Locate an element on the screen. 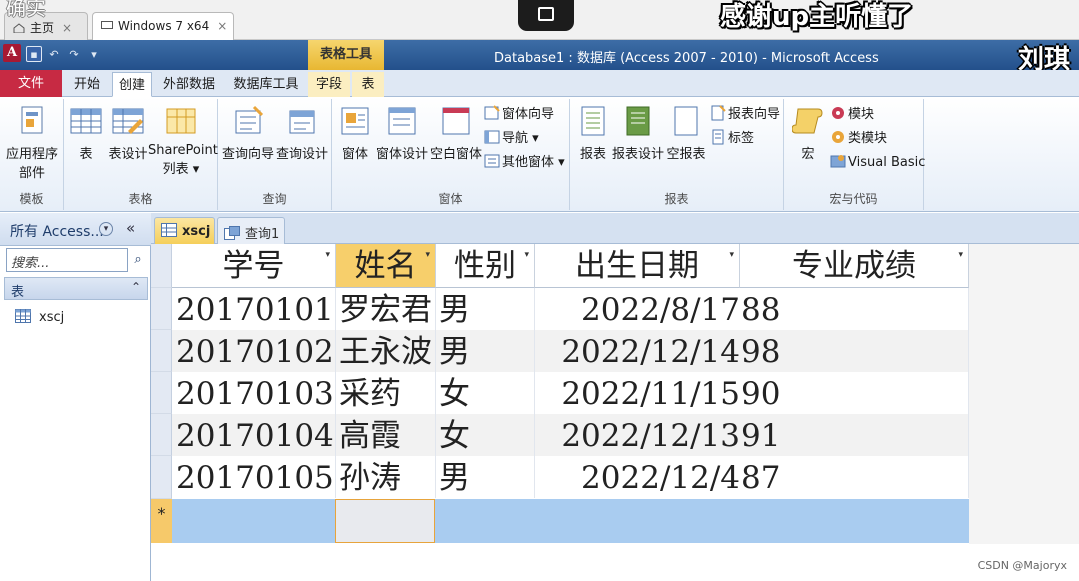 Image resolution: width=1079 pixels, height=581 pixels. cell-xingming: 孙涛 is located at coordinates (387, 477).